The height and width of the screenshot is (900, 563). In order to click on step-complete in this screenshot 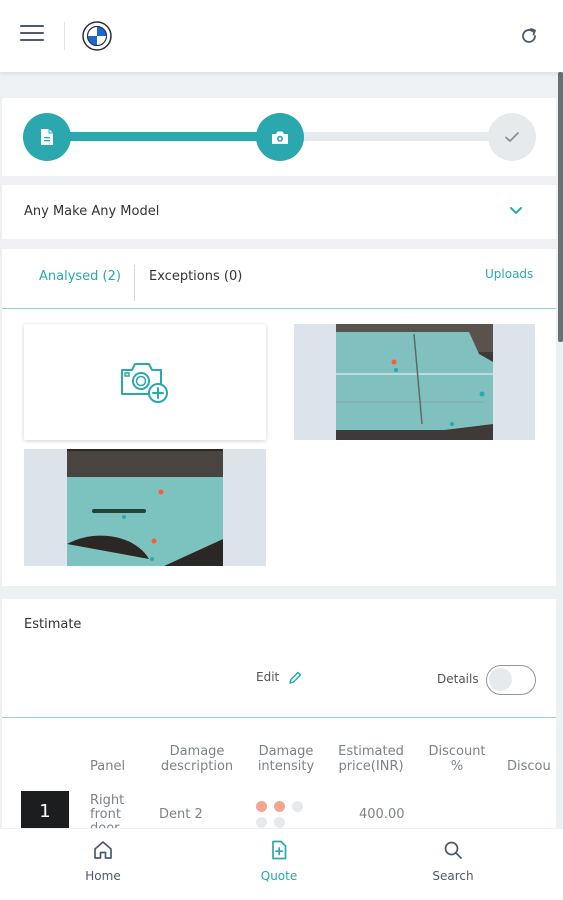, I will do `click(512, 137)`.